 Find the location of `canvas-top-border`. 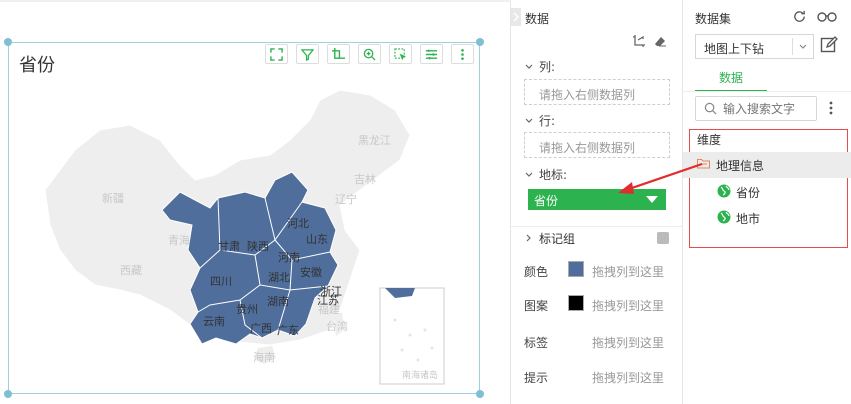

canvas-top-border is located at coordinates (255, 1).